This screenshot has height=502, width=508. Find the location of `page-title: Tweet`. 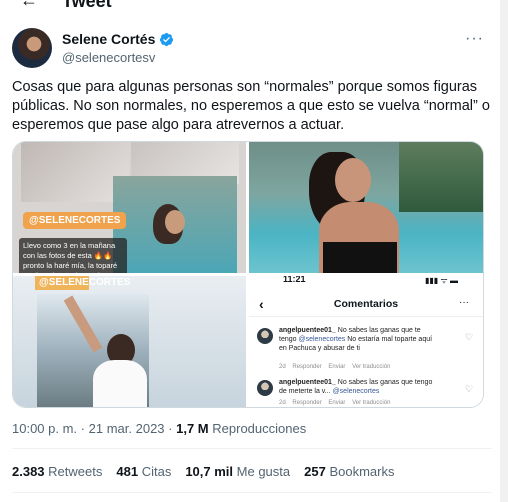

page-title: Tweet is located at coordinates (87, 5).